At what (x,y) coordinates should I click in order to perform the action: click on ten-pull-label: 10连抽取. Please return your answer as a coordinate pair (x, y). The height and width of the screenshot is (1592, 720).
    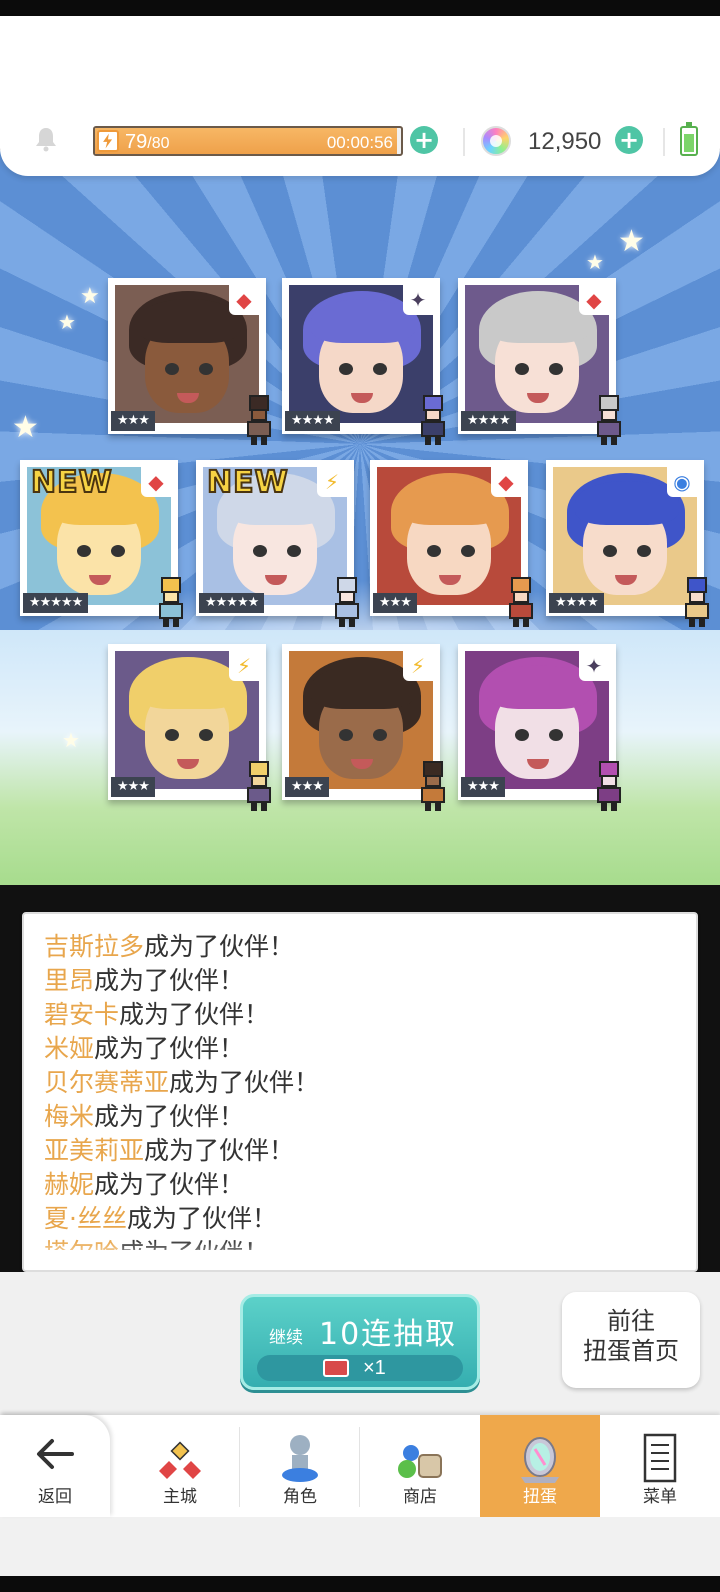
    Looking at the image, I should click on (388, 1334).